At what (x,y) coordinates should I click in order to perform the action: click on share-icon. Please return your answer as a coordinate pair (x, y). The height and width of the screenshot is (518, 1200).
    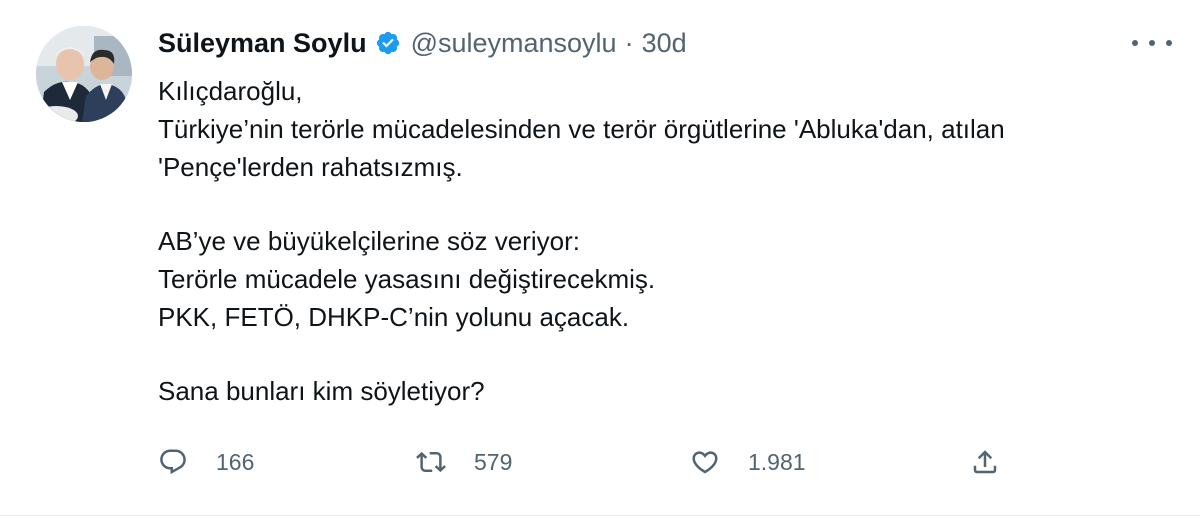
    Looking at the image, I should click on (985, 462).